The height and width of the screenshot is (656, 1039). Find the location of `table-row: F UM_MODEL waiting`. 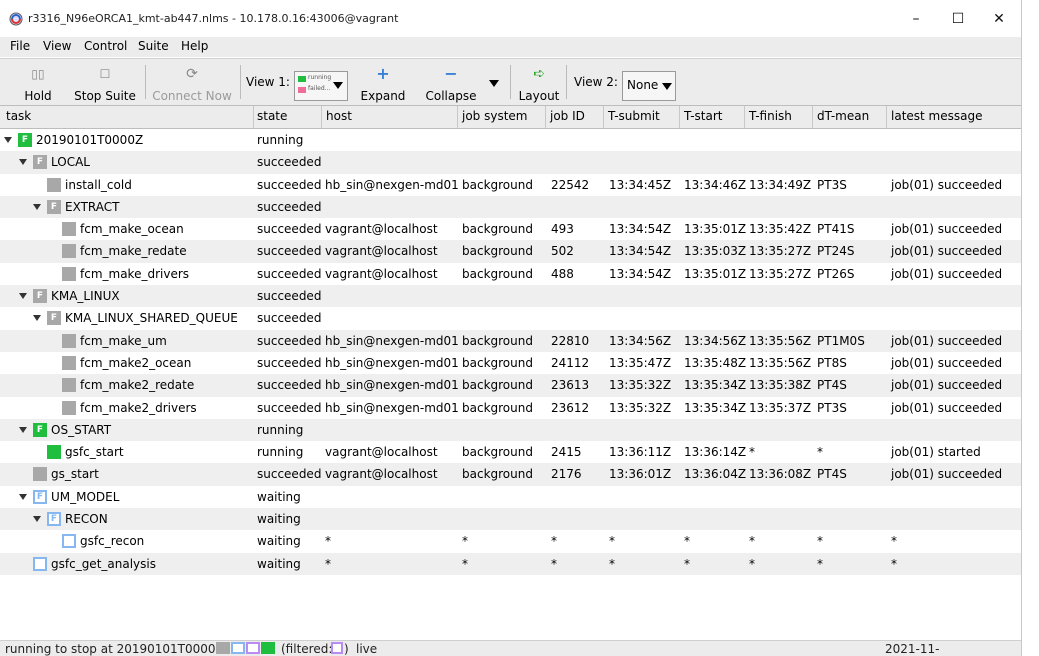

table-row: F UM_MODEL waiting is located at coordinates (510, 497).